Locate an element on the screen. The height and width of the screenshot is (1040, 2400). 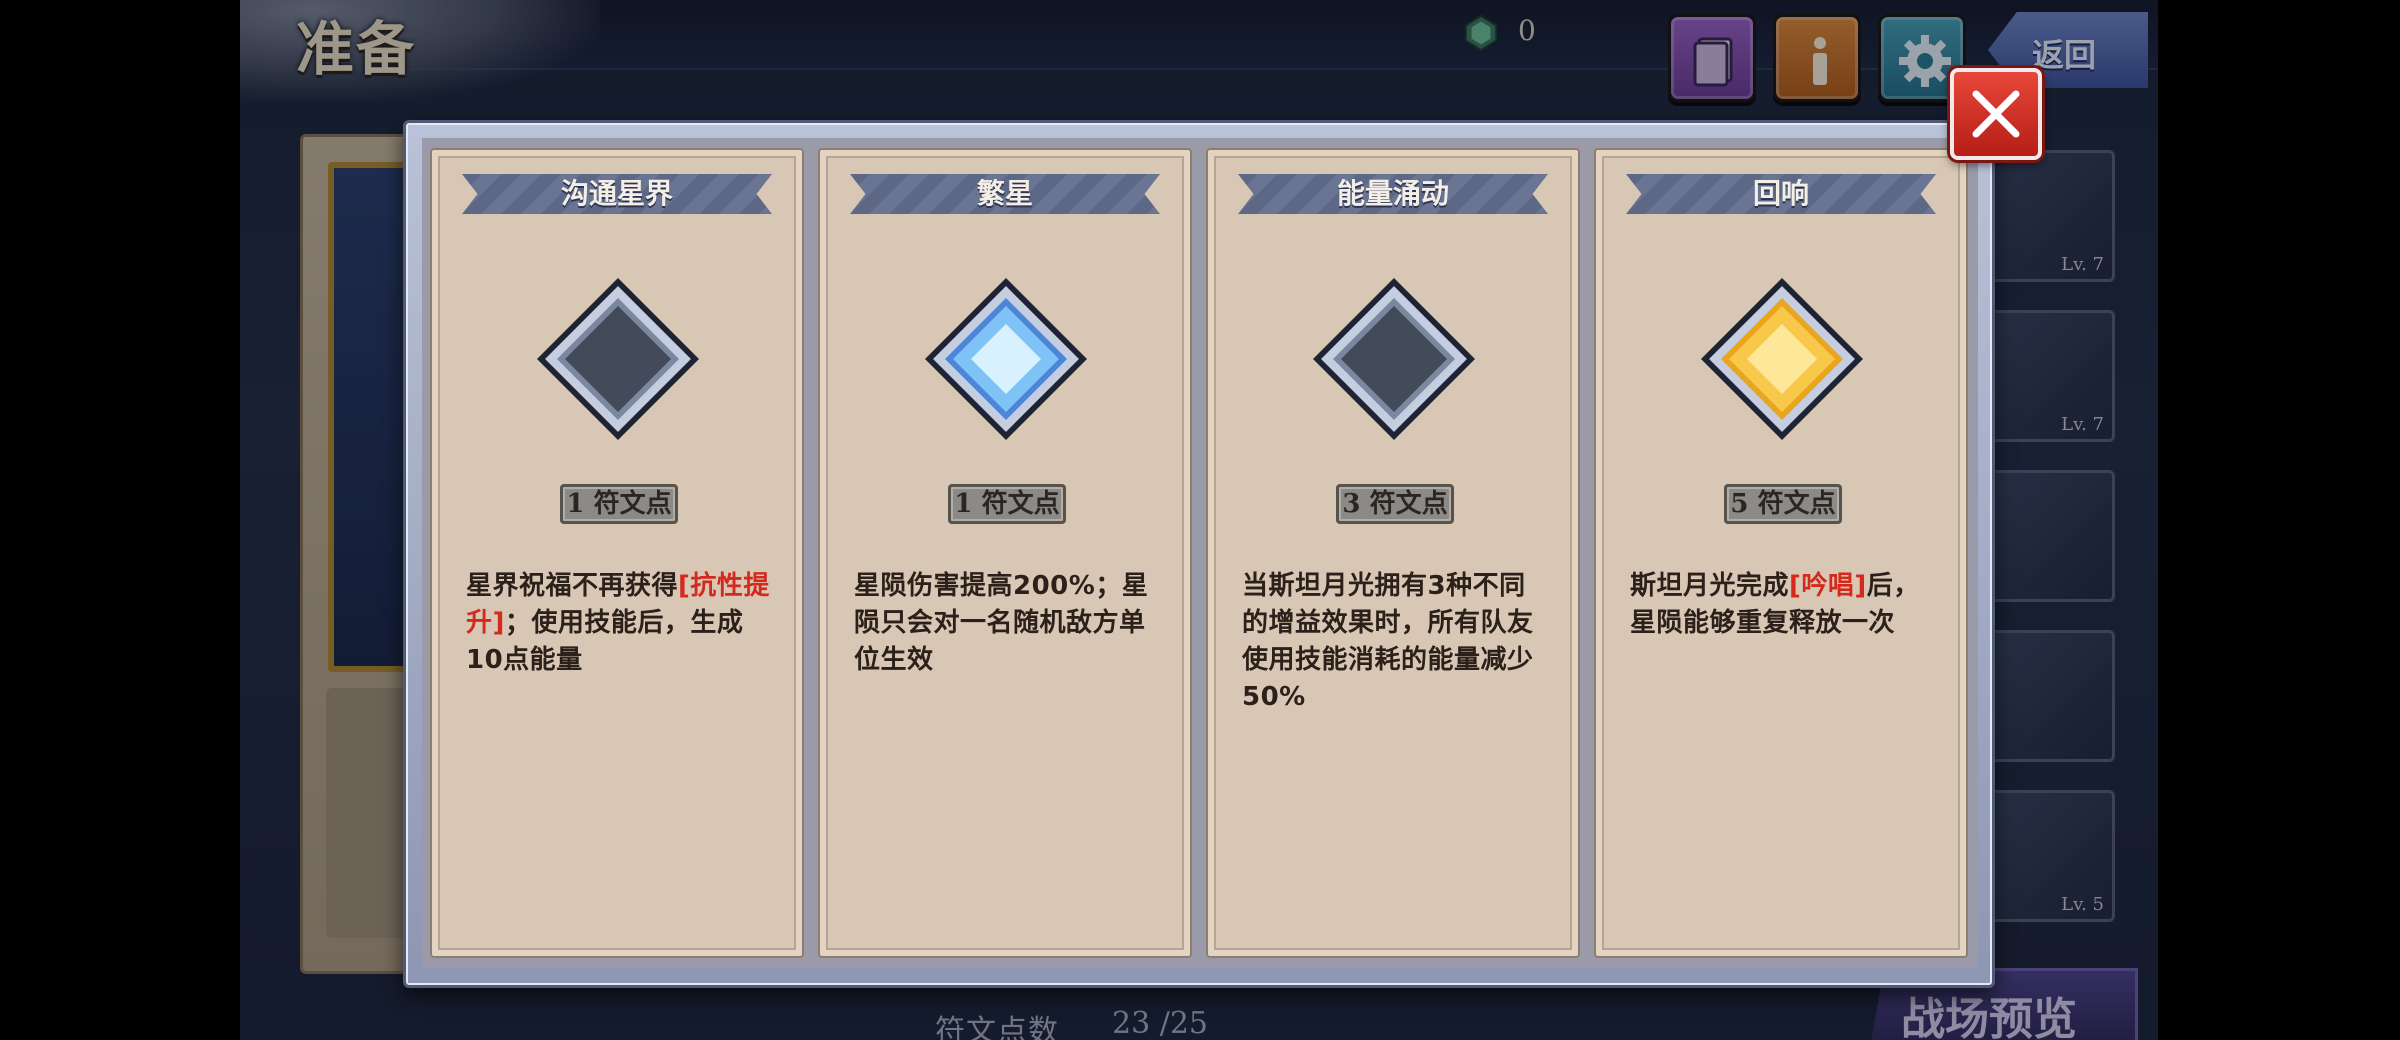
close-button is located at coordinates (1996, 114).